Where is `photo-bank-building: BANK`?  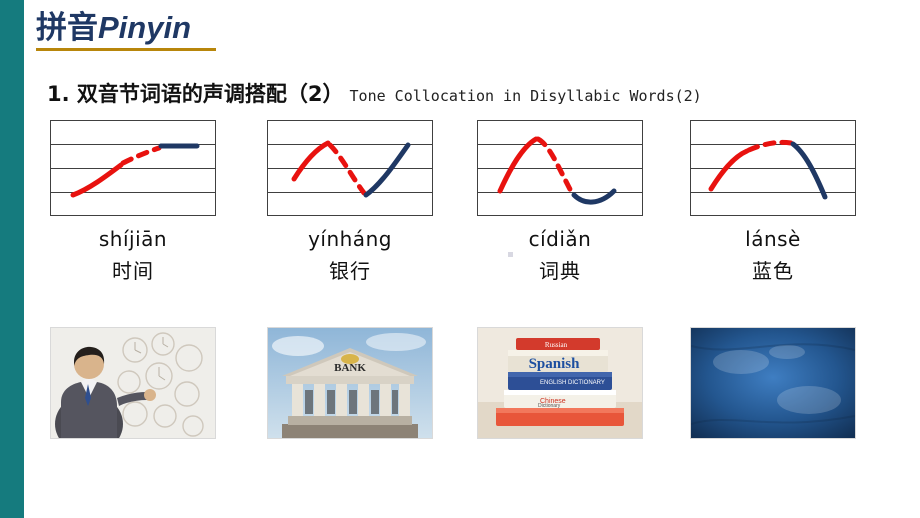
photo-bank-building: BANK is located at coordinates (350, 383).